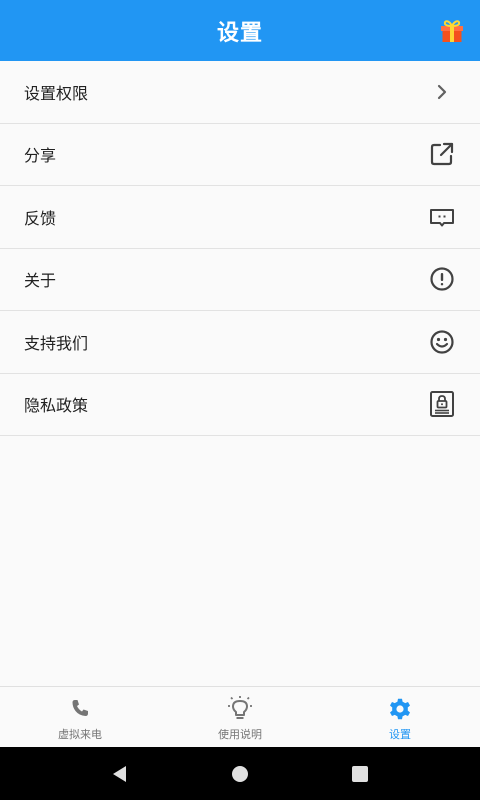 This screenshot has width=480, height=800. I want to click on menu-item-label: 支持我们, so click(56, 343).